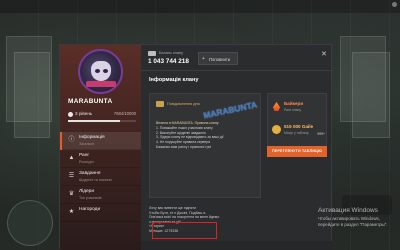 This screenshot has width=400, height=250. Describe the element at coordinates (71, 212) in the screenshot. I see `rewards-icon: ★` at that location.